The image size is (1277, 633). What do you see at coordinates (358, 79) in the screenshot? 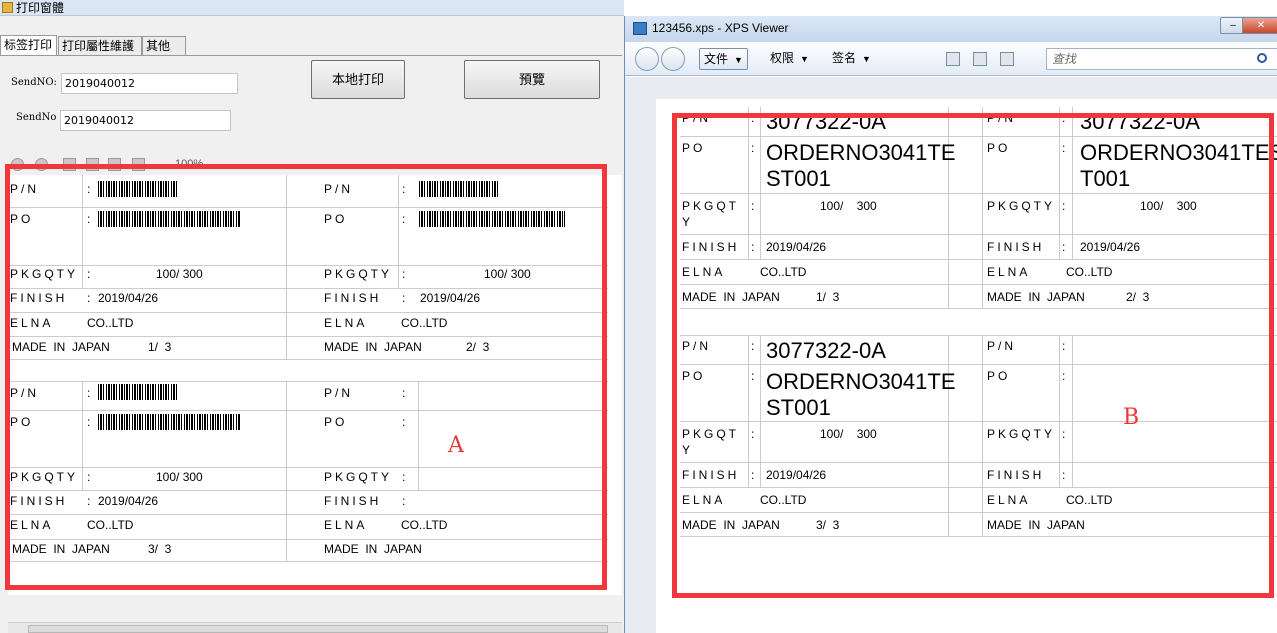
I see `local-print-button: 本地打印` at bounding box center [358, 79].